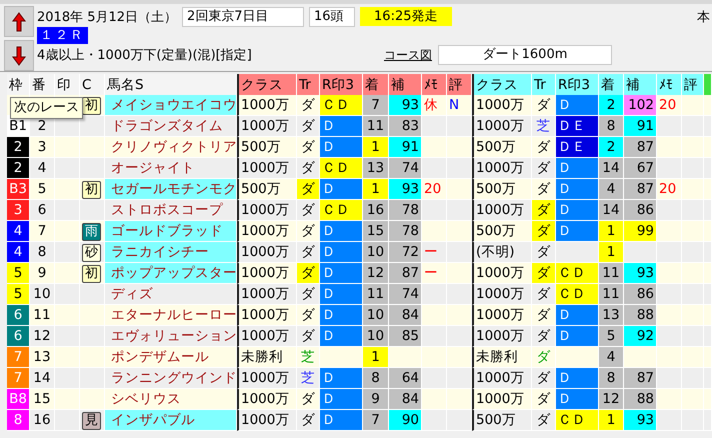  Describe the element at coordinates (577, 147) in the screenshot. I see `mark-cell: ＤＥ` at that location.